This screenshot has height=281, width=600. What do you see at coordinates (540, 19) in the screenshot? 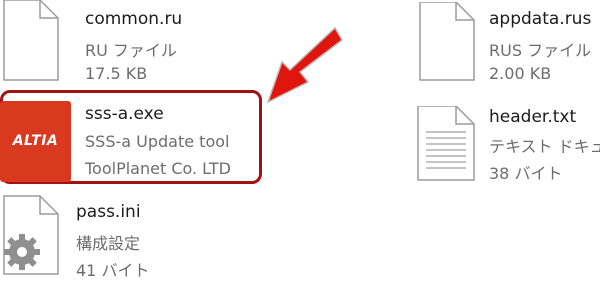
I see `file-name: appdata.rus` at bounding box center [540, 19].